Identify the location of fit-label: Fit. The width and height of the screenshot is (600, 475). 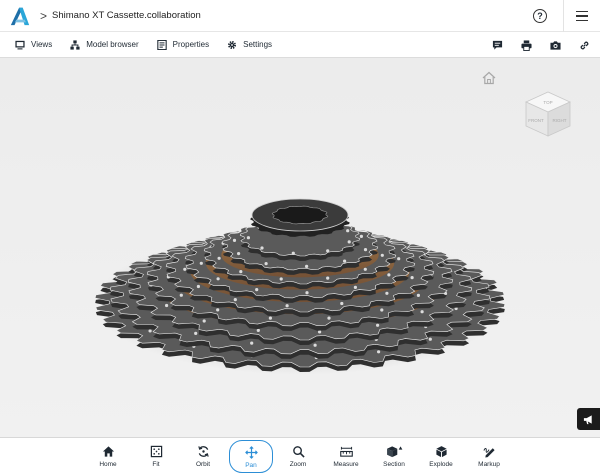
(156, 464).